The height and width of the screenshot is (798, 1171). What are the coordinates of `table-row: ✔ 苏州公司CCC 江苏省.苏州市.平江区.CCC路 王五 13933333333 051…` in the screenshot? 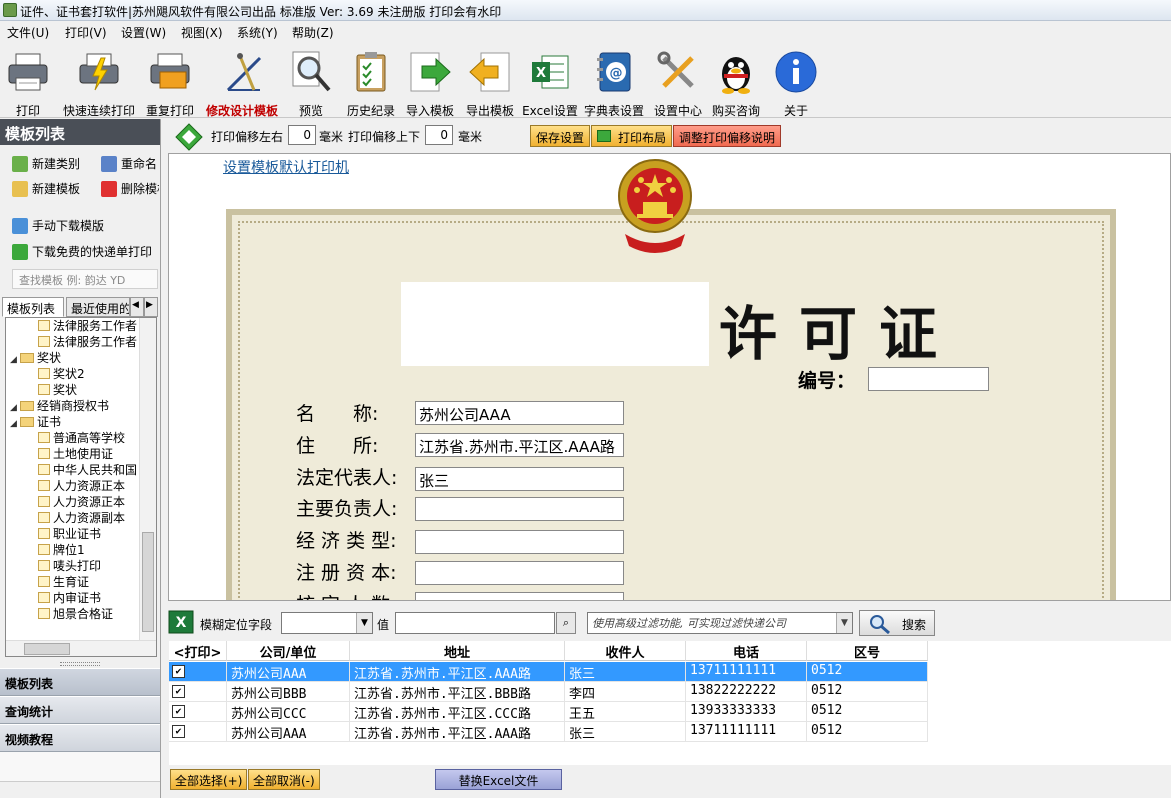 It's located at (548, 712).